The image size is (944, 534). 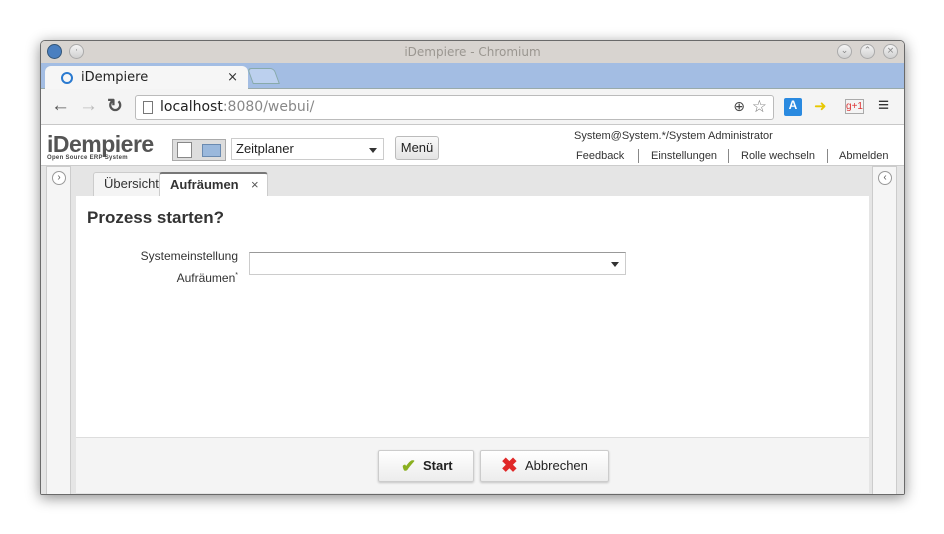 What do you see at coordinates (307, 149) in the screenshot?
I see `menu-search-combobox: Zeitplaner` at bounding box center [307, 149].